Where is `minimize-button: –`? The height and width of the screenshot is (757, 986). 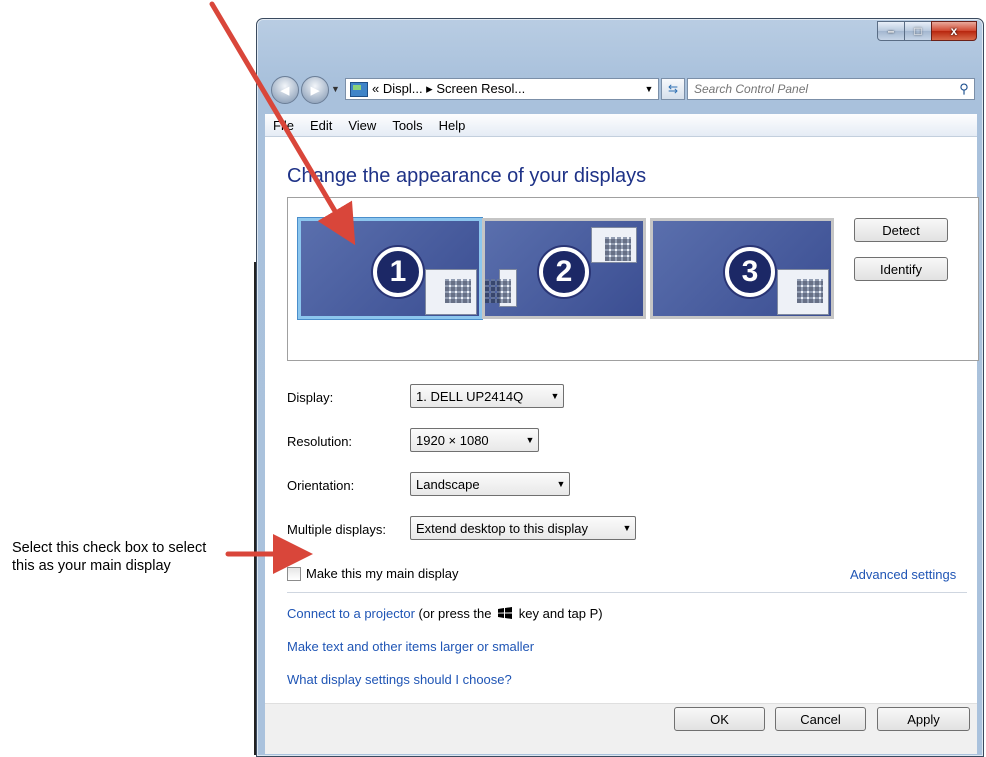
minimize-button: – is located at coordinates (891, 31).